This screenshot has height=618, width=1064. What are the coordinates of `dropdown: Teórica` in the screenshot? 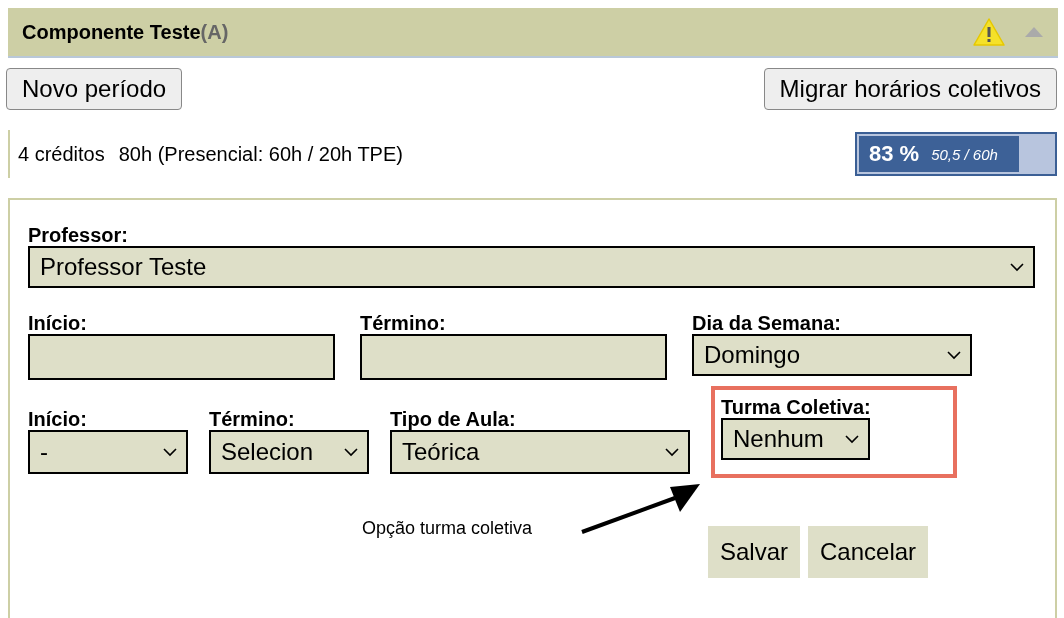 It's located at (540, 452).